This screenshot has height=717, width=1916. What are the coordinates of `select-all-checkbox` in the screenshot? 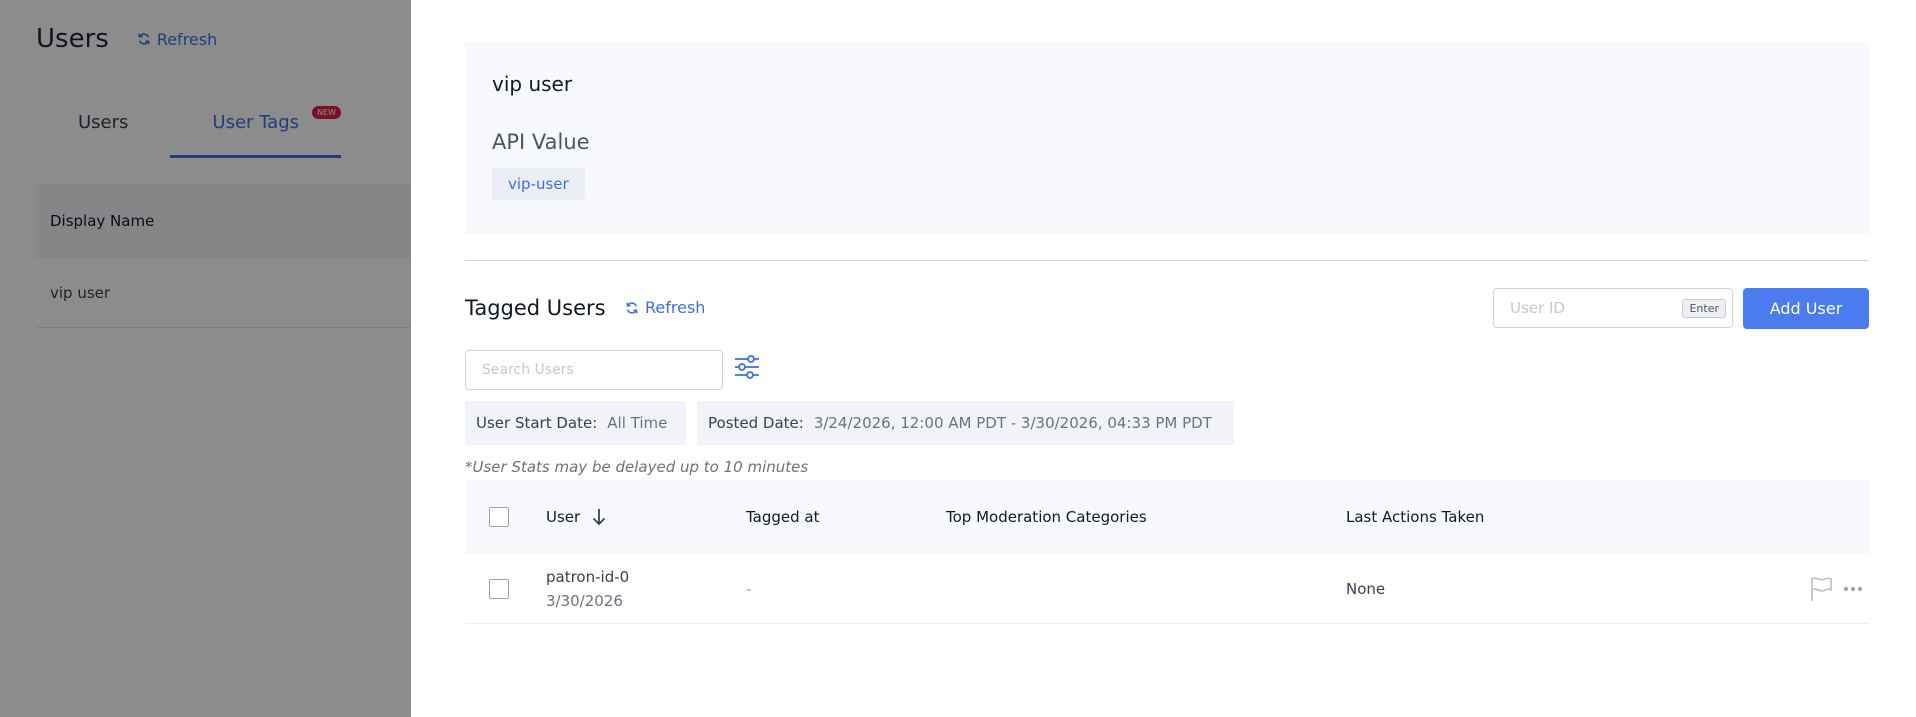 It's located at (499, 517).